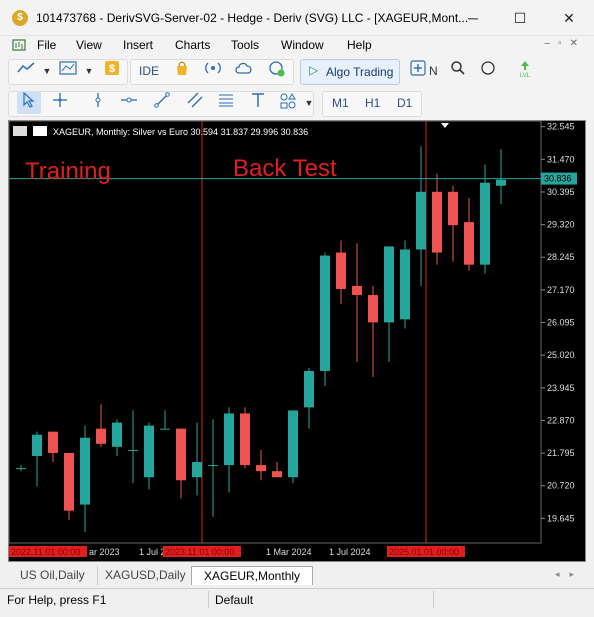 This screenshot has width=594, height=617. I want to click on y-tick-label: 20.720, so click(561, 486).